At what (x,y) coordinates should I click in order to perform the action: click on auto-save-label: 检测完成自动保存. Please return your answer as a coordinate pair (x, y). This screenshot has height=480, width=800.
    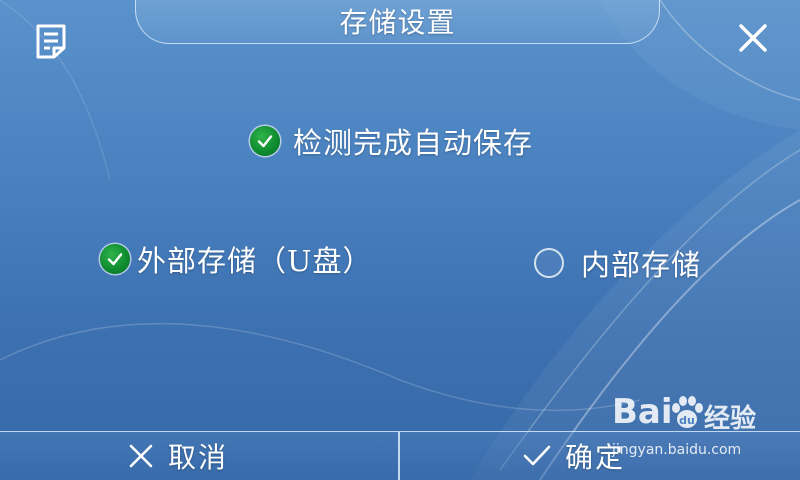
    Looking at the image, I should click on (413, 143).